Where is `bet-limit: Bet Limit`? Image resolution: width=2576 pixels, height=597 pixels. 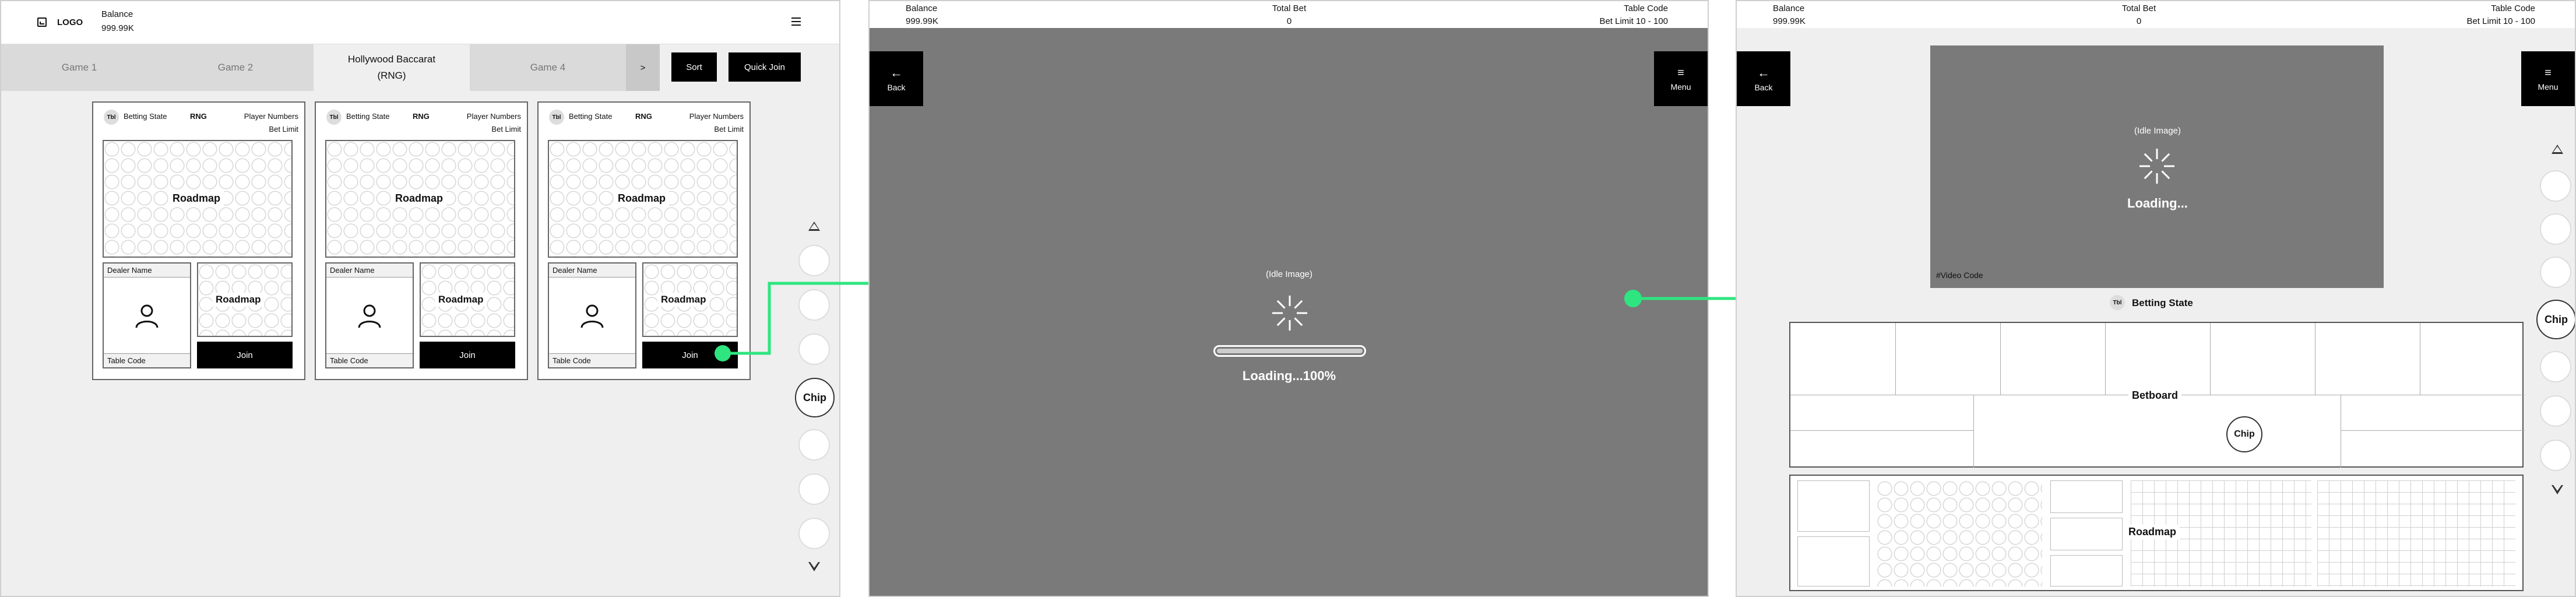
bet-limit: Bet Limit is located at coordinates (284, 129).